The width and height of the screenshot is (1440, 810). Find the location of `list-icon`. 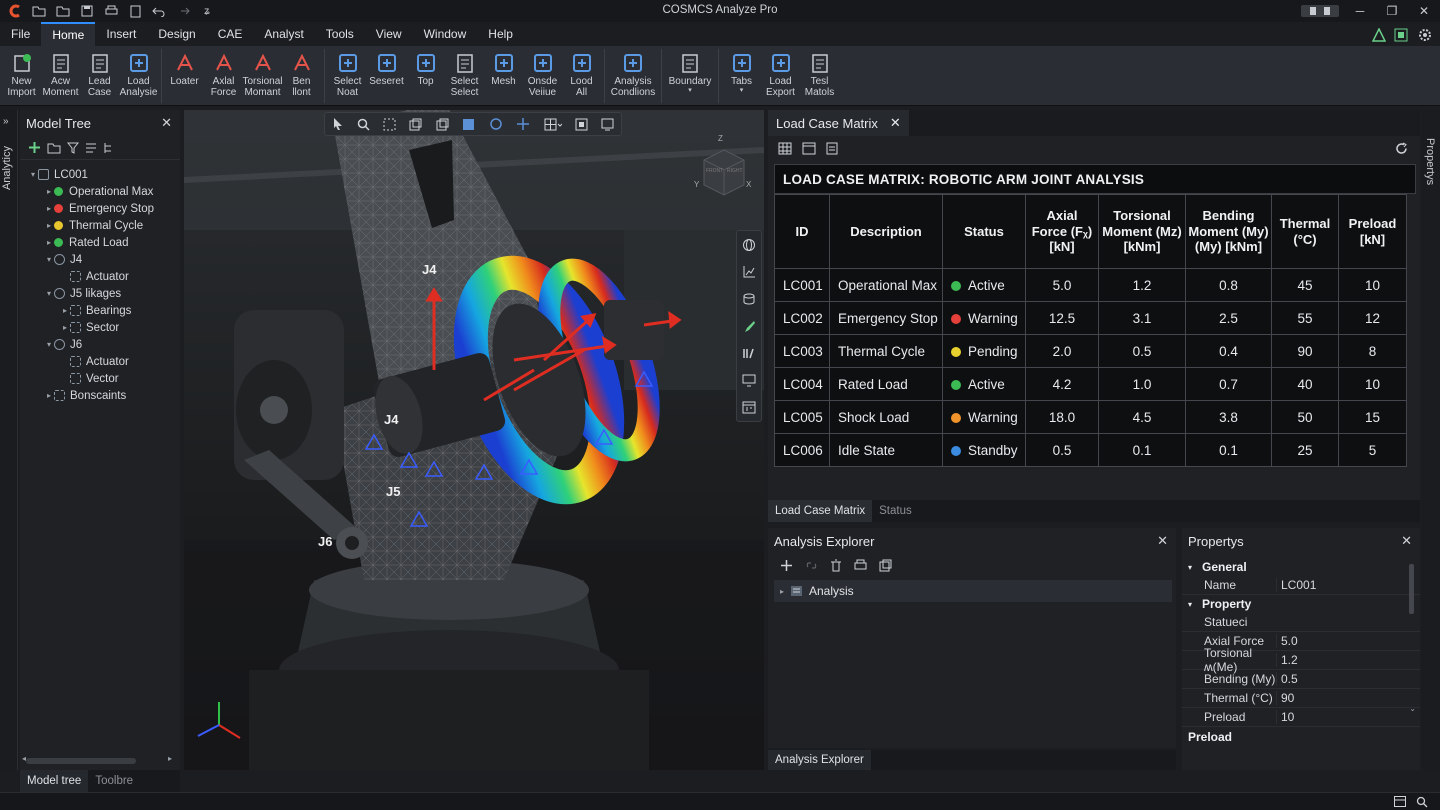

list-icon is located at coordinates (91, 148).